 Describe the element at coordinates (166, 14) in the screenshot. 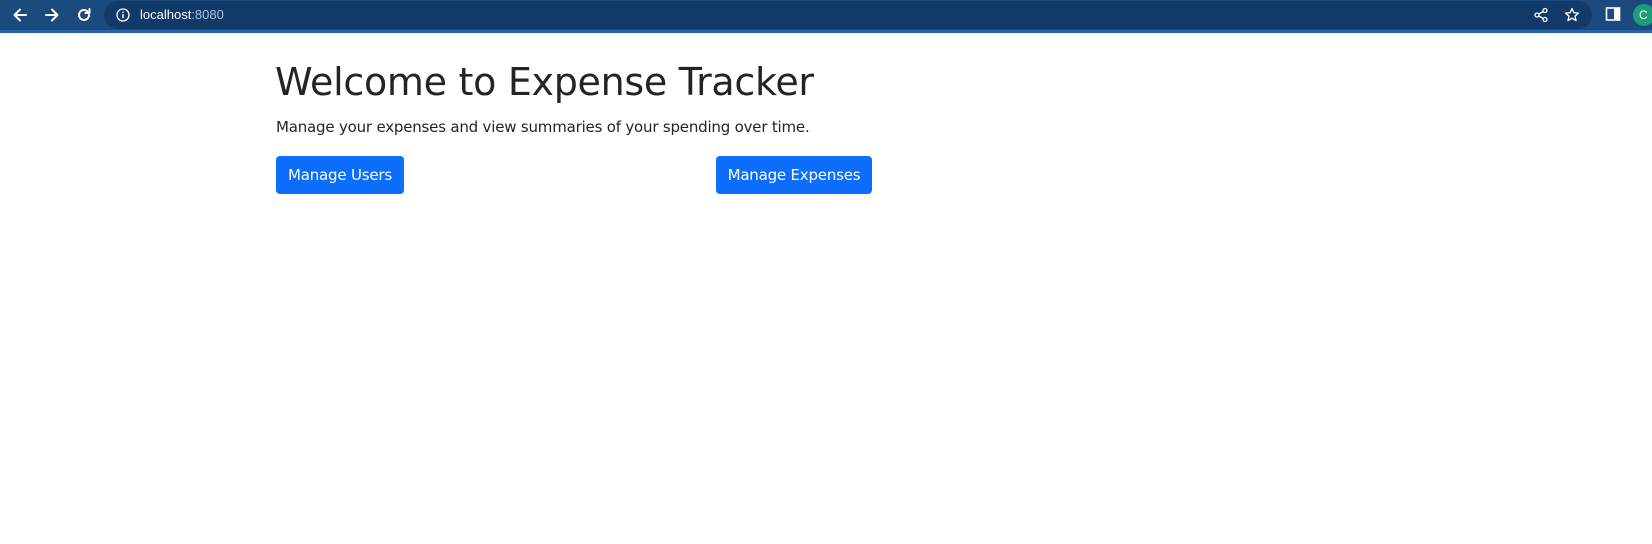

I see `url-host: localhost` at that location.